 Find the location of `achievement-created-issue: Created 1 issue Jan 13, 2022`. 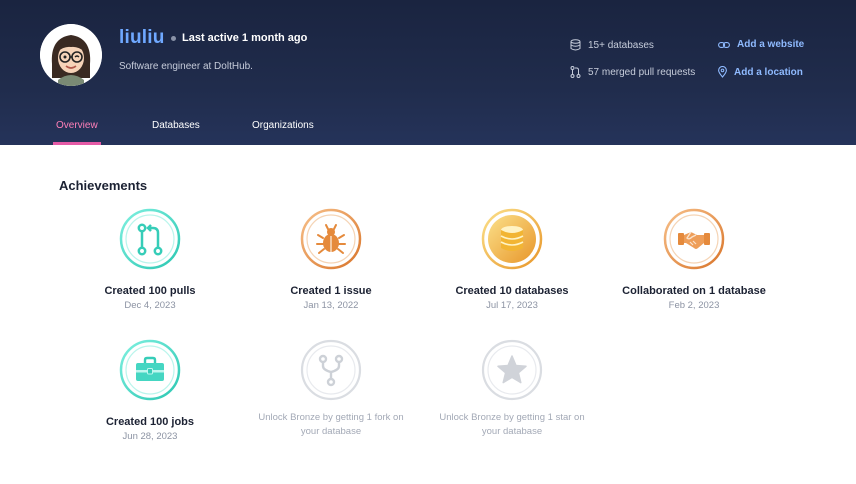

achievement-created-issue: Created 1 issue Jan 13, 2022 is located at coordinates (331, 259).